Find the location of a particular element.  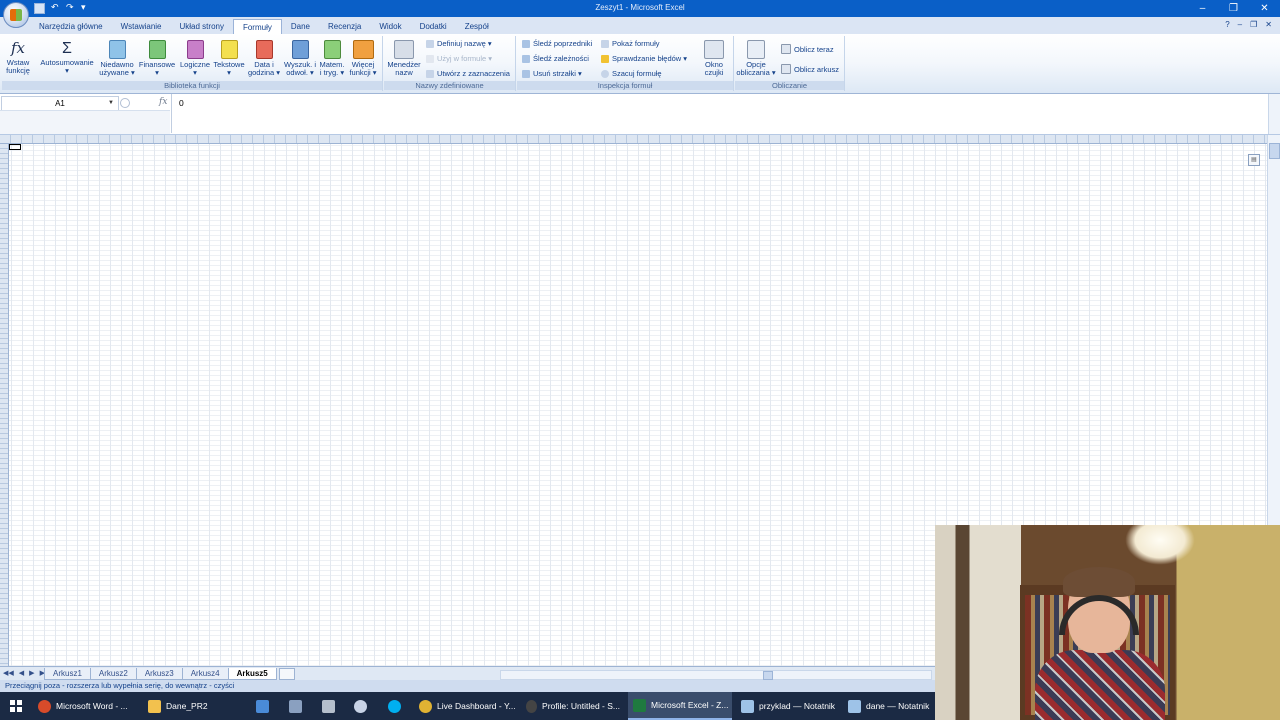

minimize-button: – is located at coordinates (1202, 8).